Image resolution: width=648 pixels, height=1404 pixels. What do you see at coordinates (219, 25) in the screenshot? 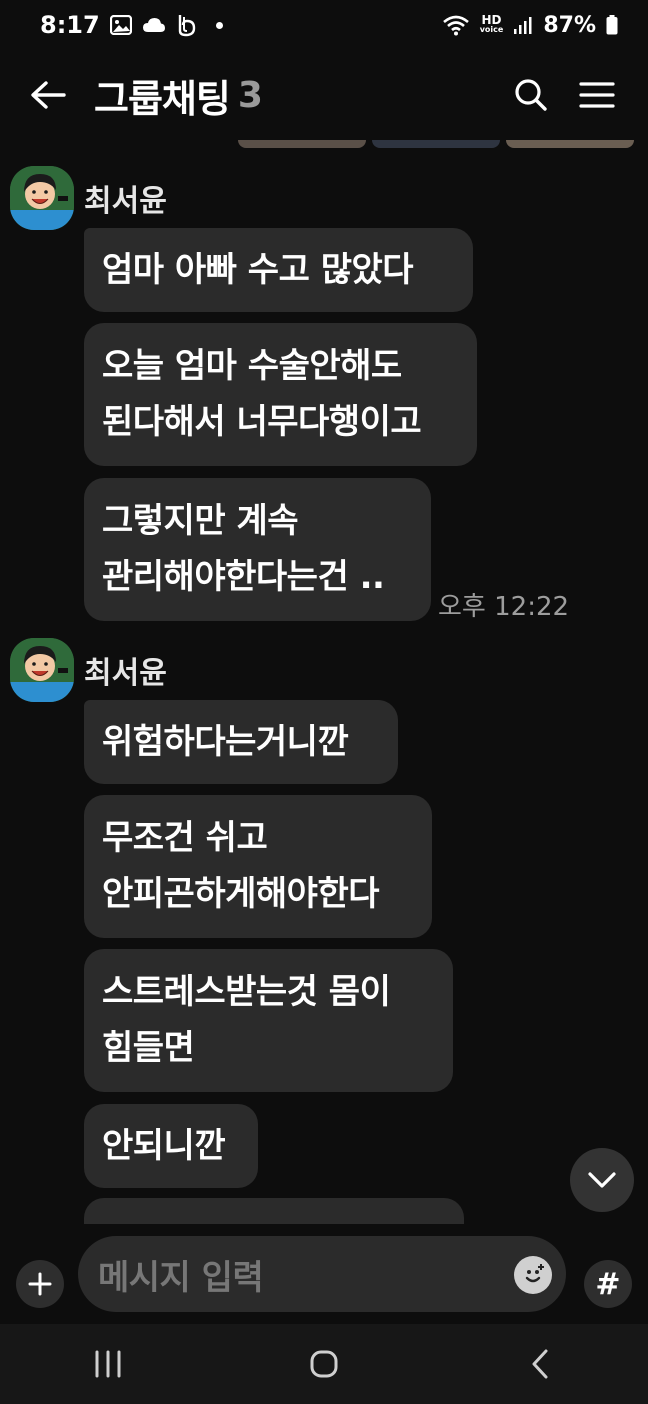
I see `notification-dot-icon` at bounding box center [219, 25].